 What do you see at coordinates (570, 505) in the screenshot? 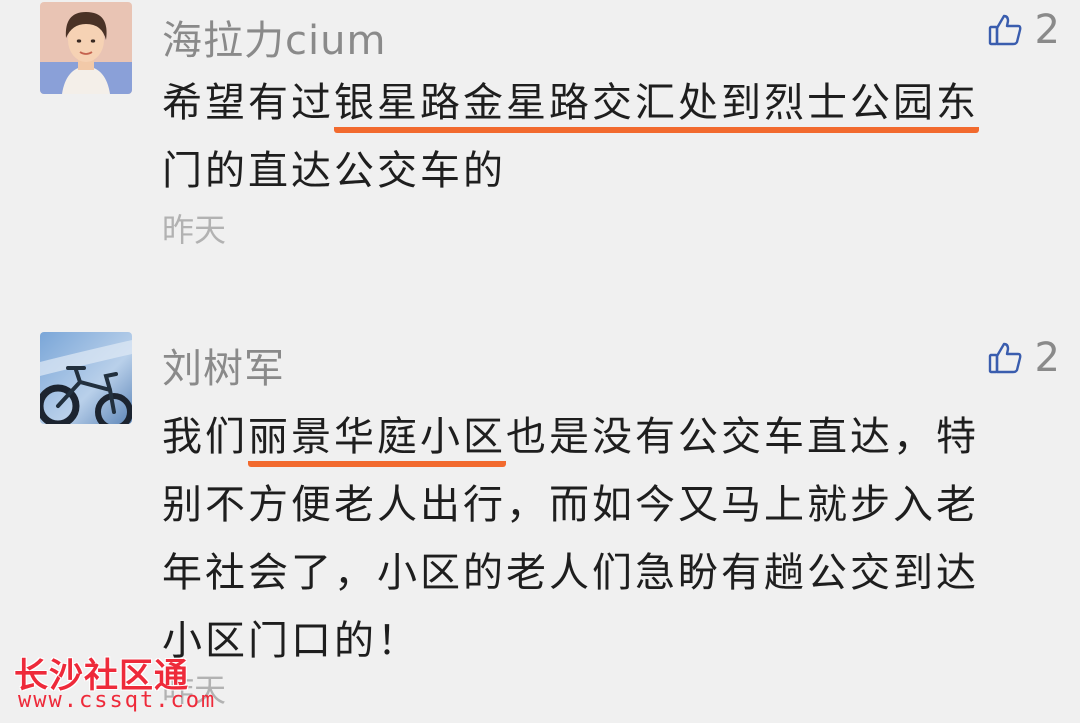
I see `comment-line: 别不方便老人出行，而如今又马上就步入老` at bounding box center [570, 505].